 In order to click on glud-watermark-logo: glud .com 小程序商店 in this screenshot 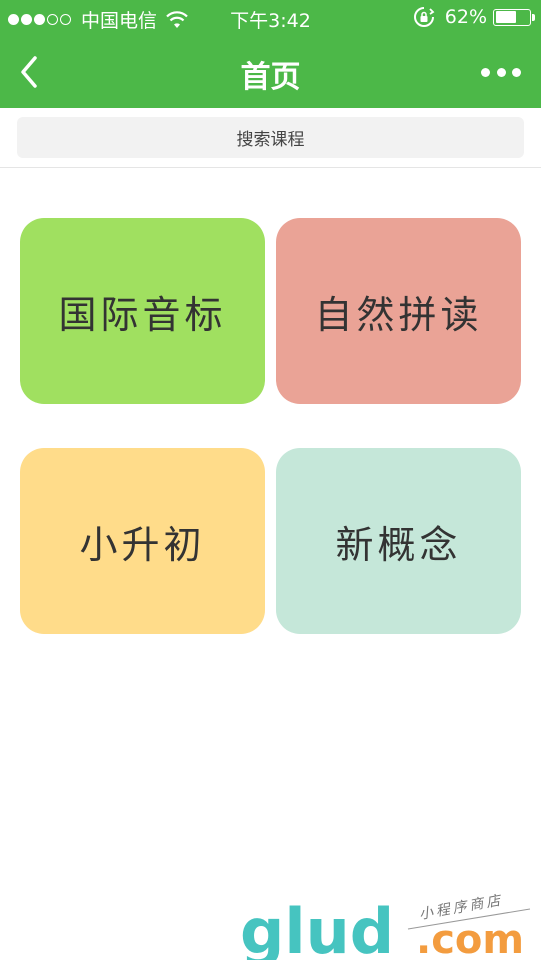, I will do `click(385, 926)`.